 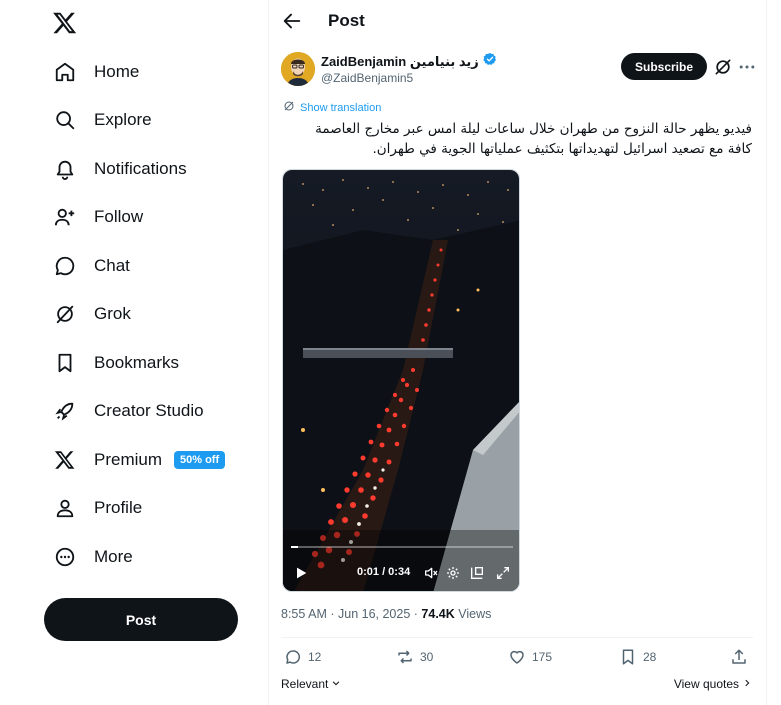 I want to click on heart-icon, so click(x=517, y=657).